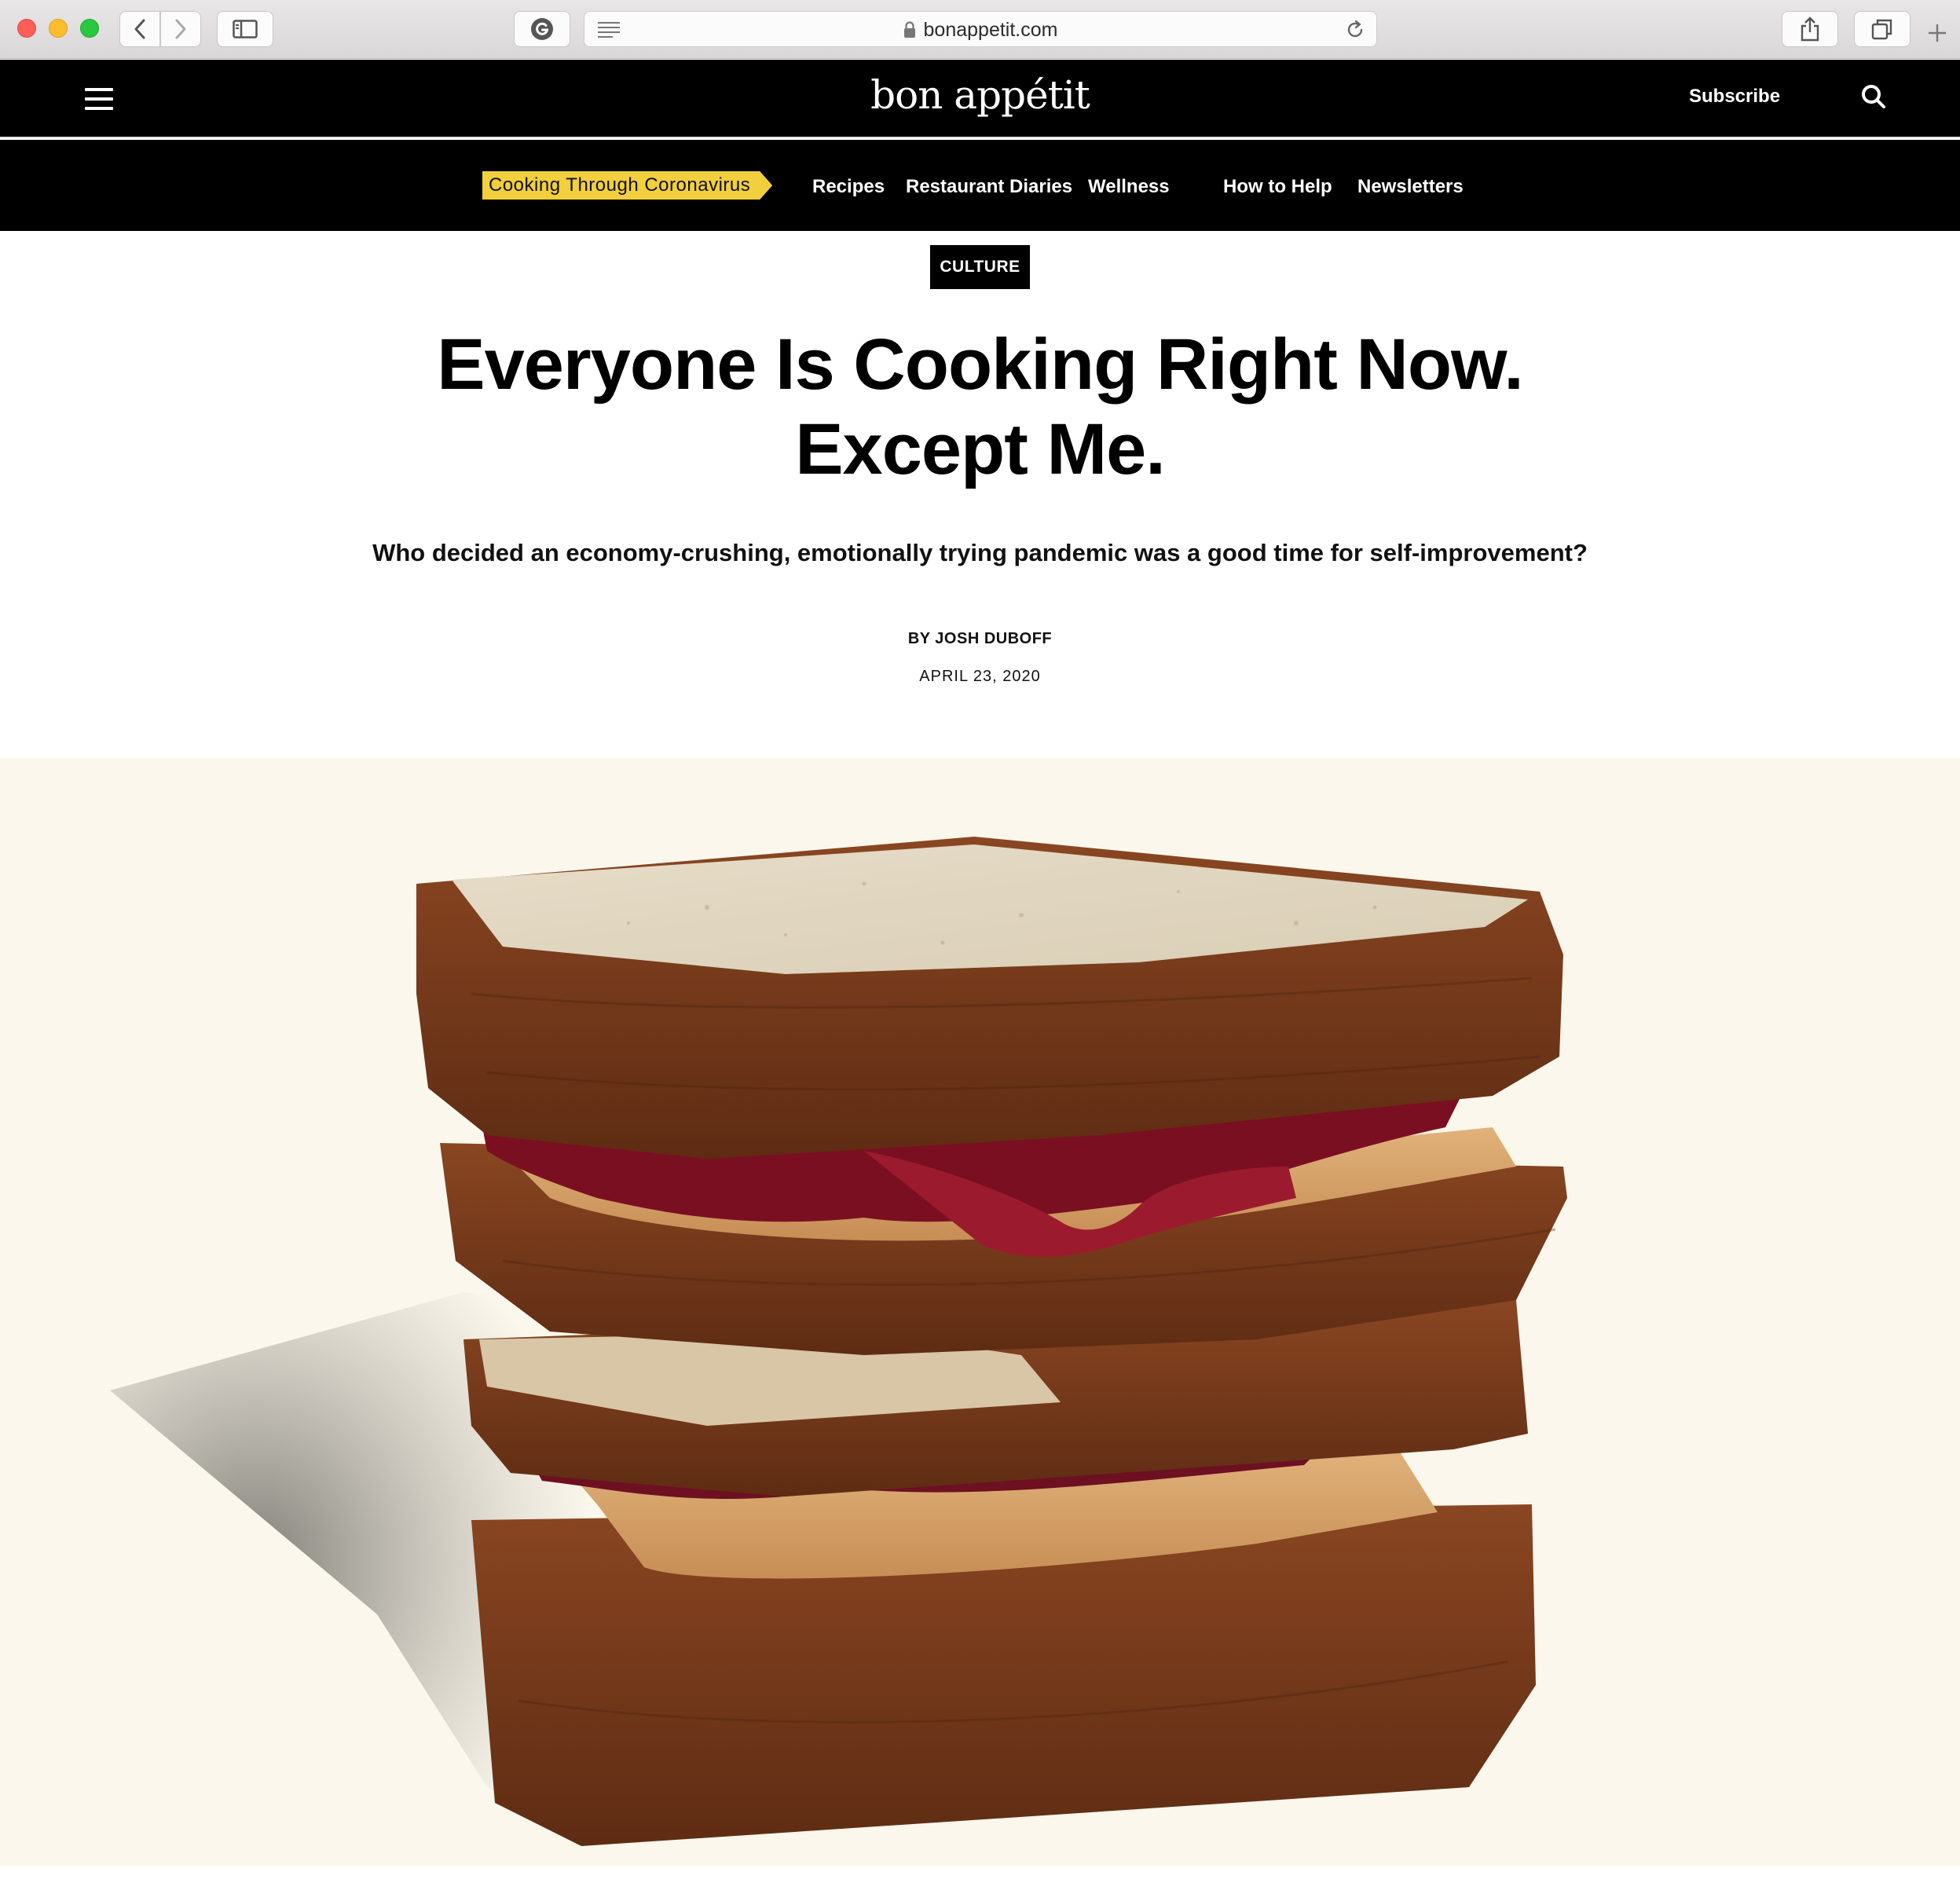  I want to click on close-window-button, so click(27, 28).